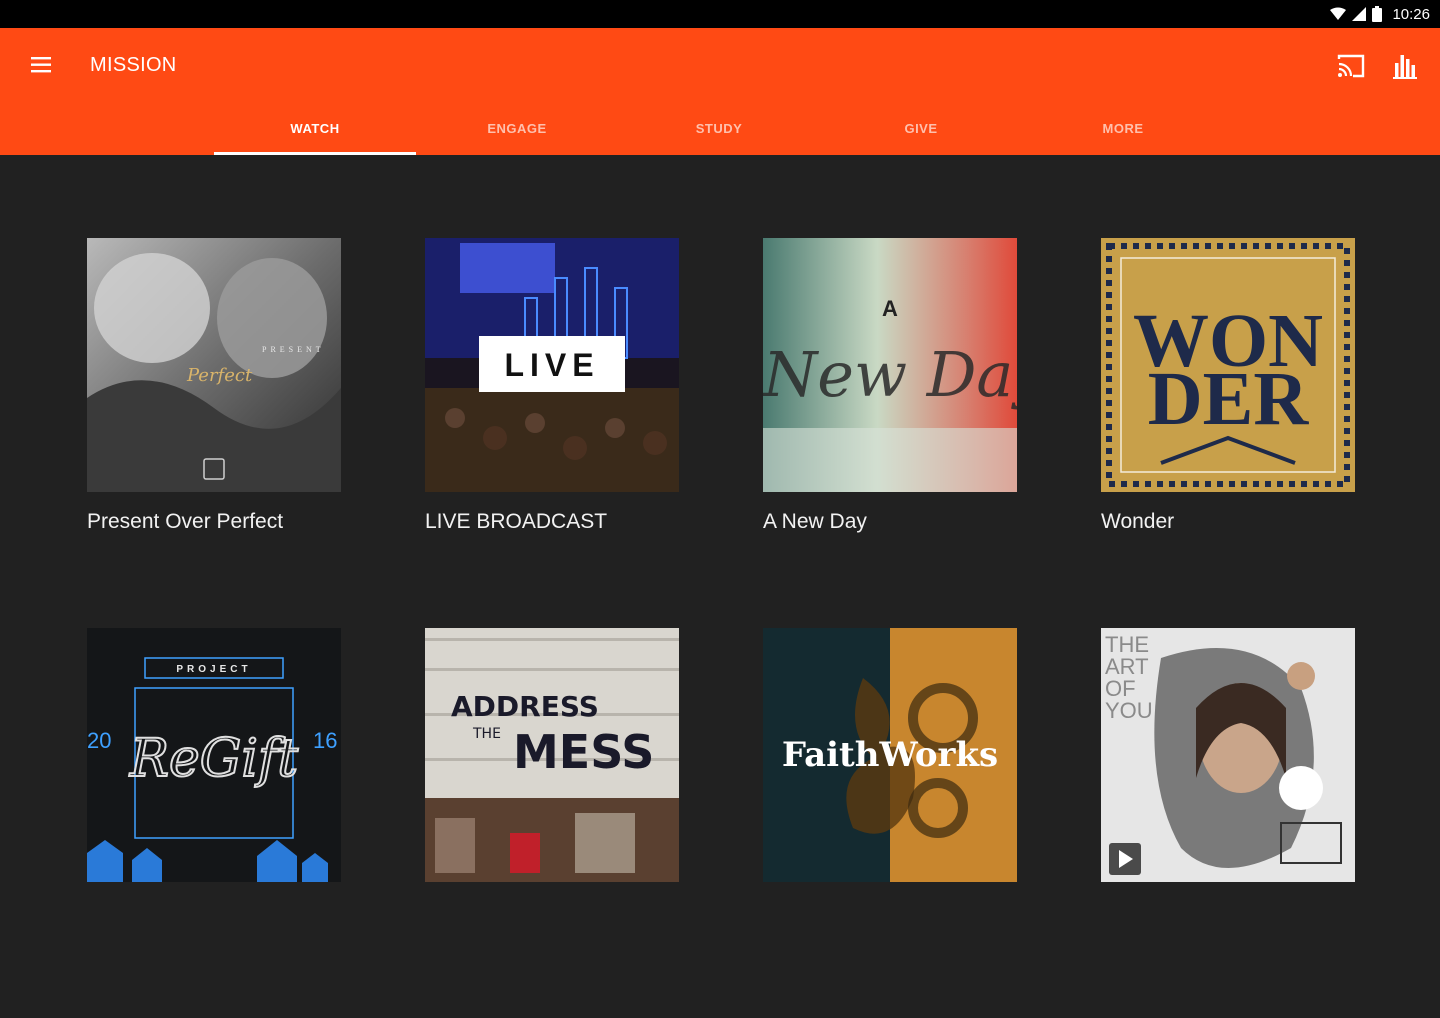 This screenshot has width=1440, height=1018. I want to click on signal-icon, so click(1359, 14).